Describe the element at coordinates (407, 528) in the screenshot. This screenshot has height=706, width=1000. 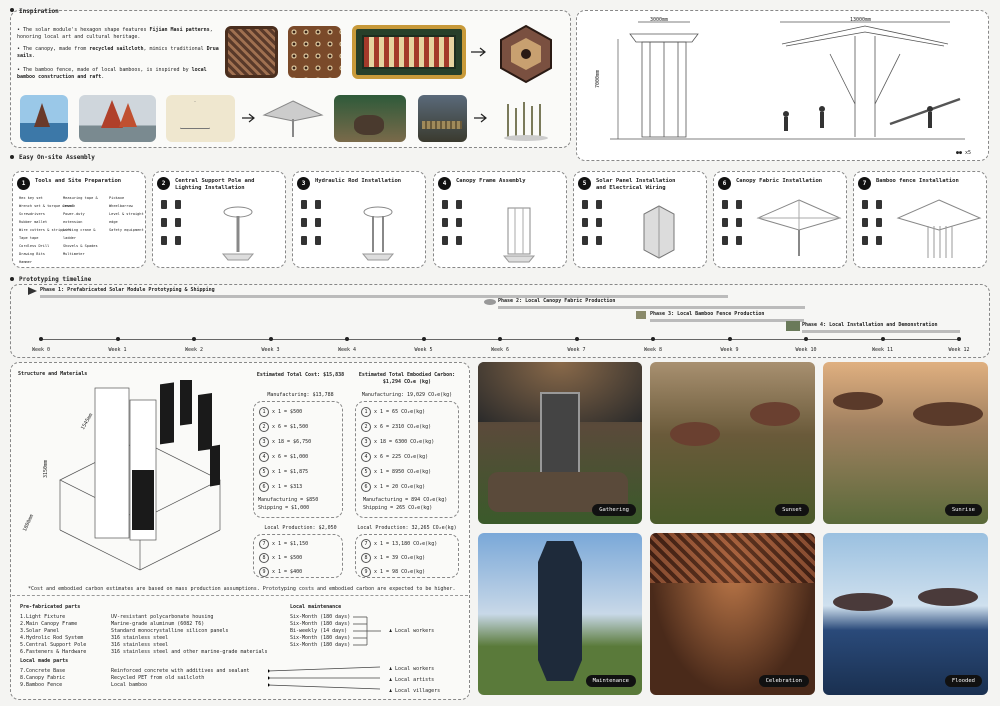
I see `carbon-local: Local Production: 32,265 CO₂e(kg)` at that location.